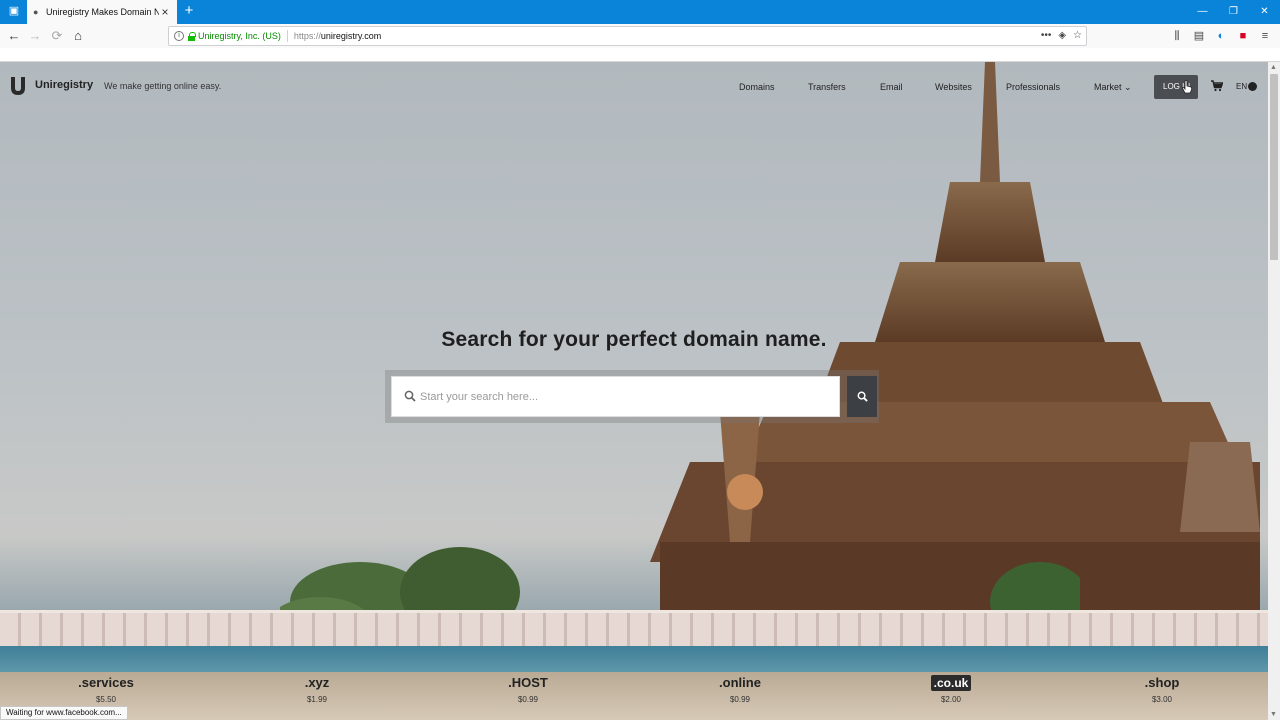  Describe the element at coordinates (351, 36) in the screenshot. I see `url-host: uniregistry.com` at that location.